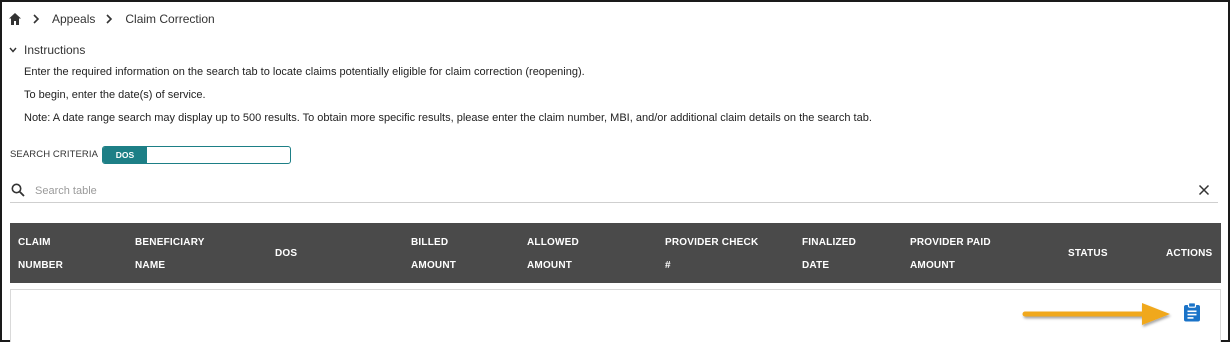 The image size is (1230, 342). I want to click on annotation-arrow-icon, so click(1096, 314).